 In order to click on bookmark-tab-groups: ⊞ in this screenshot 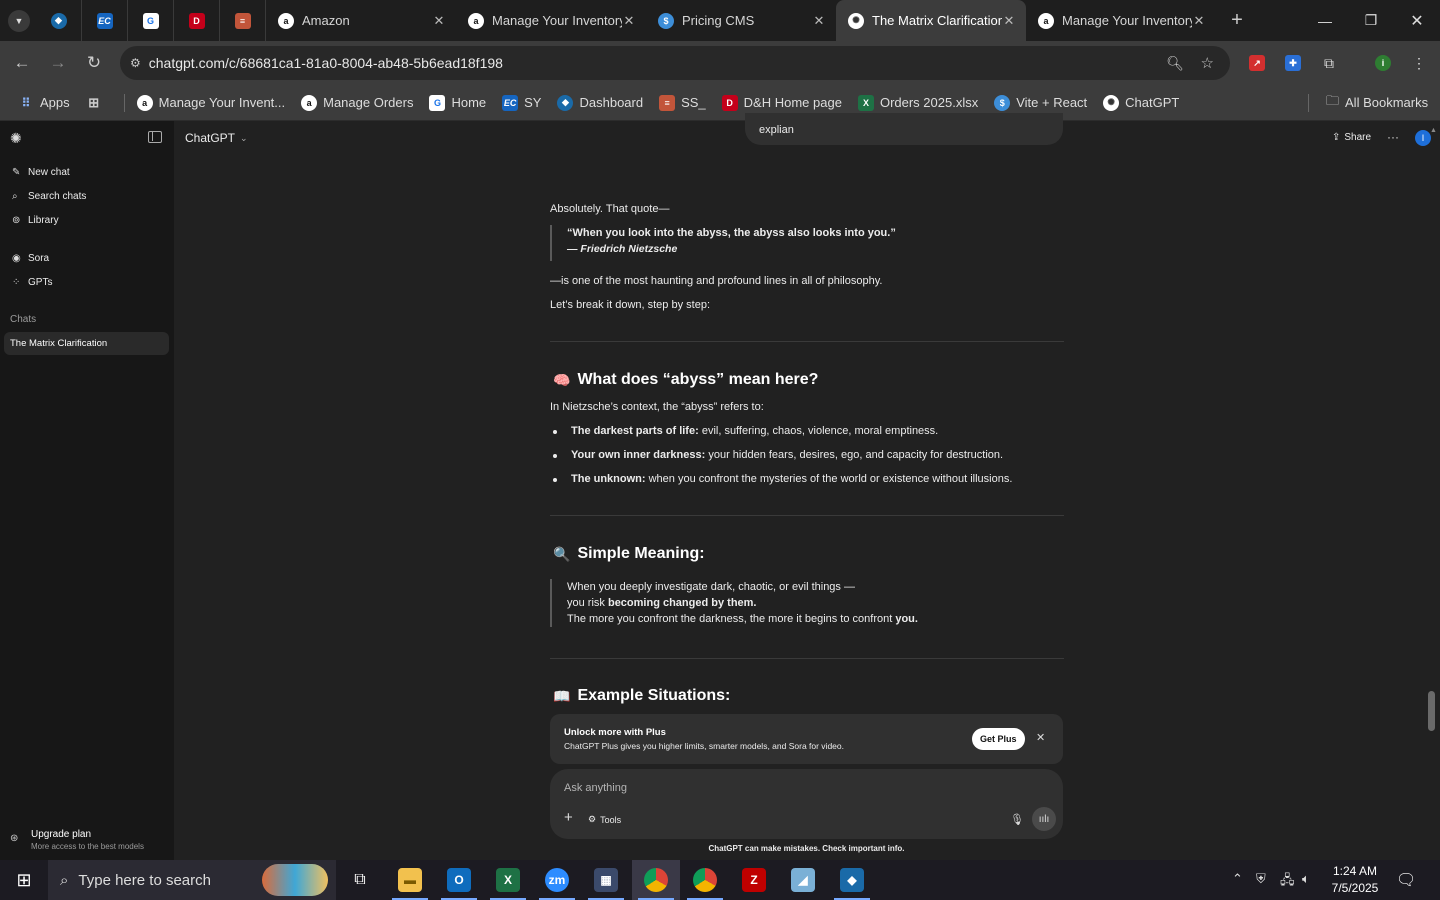, I will do `click(97, 103)`.